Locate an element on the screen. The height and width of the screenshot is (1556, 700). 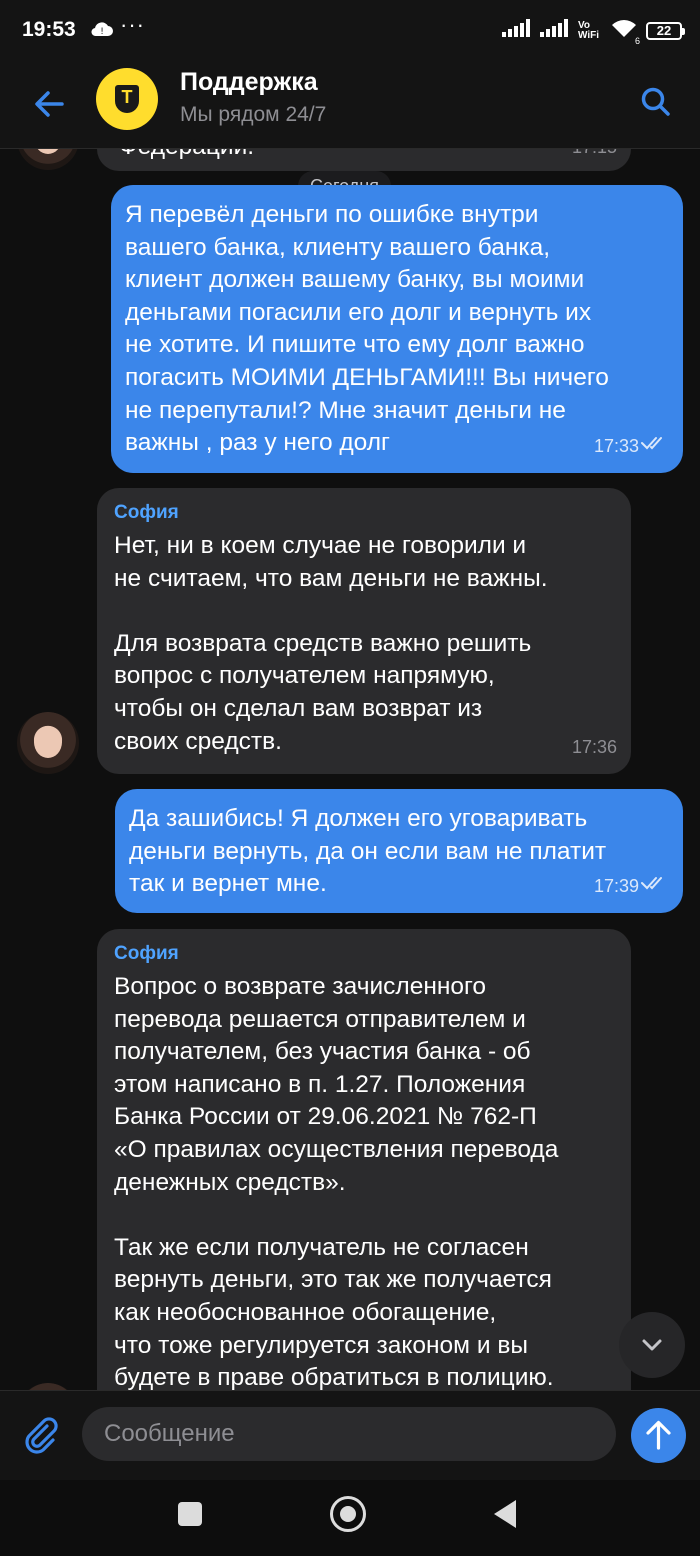
back-button is located at coordinates (505, 1514).